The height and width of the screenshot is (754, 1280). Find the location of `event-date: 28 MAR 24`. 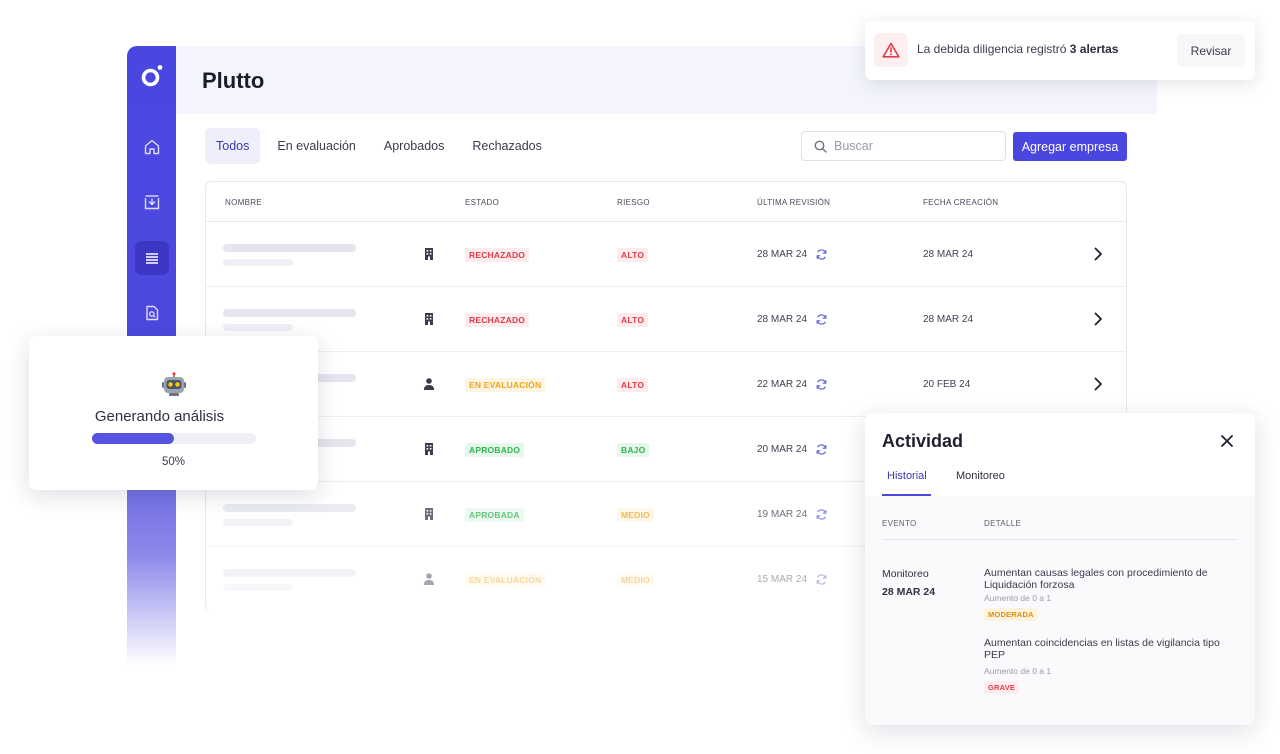

event-date: 28 MAR 24 is located at coordinates (909, 592).